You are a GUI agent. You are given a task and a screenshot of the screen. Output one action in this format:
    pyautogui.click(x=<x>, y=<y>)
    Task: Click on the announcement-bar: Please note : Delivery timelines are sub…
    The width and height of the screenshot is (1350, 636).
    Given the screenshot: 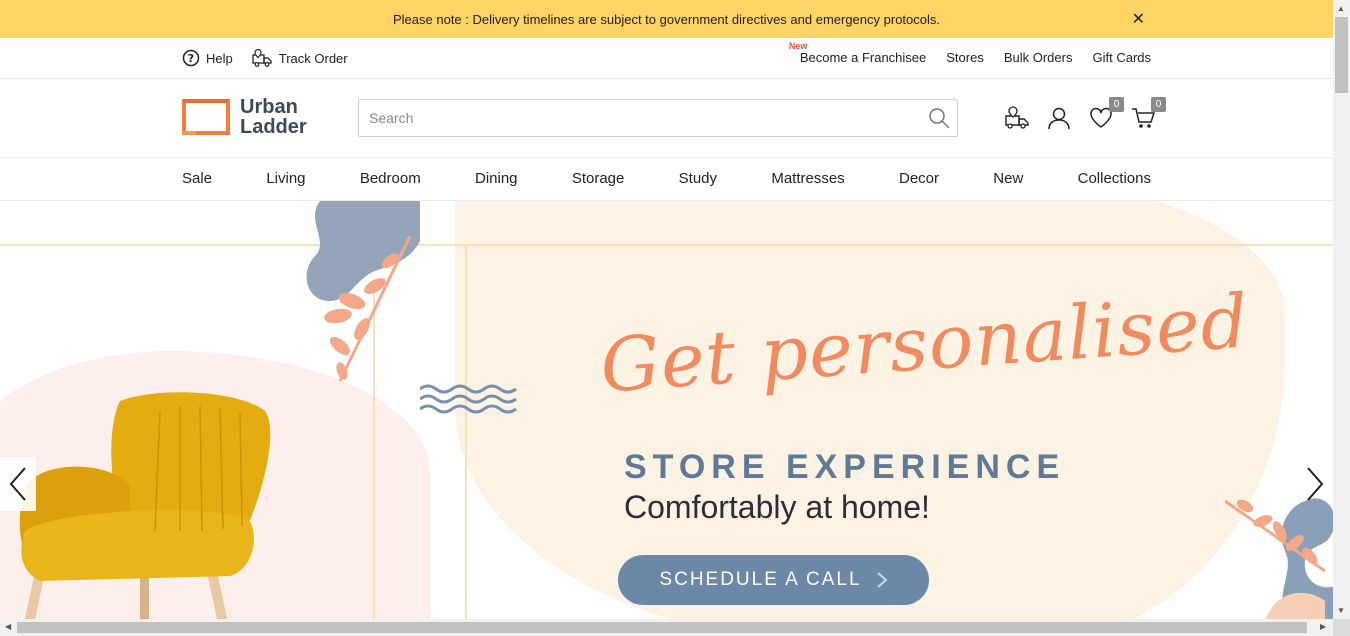 What is the action you would take?
    pyautogui.click(x=666, y=19)
    